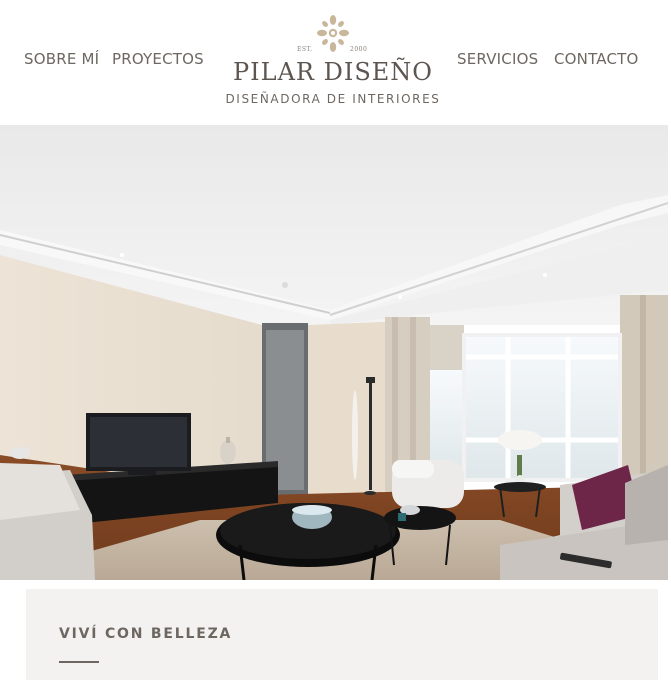 The image size is (671, 680). What do you see at coordinates (146, 634) in the screenshot?
I see `section-title: VIVÍ CON BELLEZA` at bounding box center [146, 634].